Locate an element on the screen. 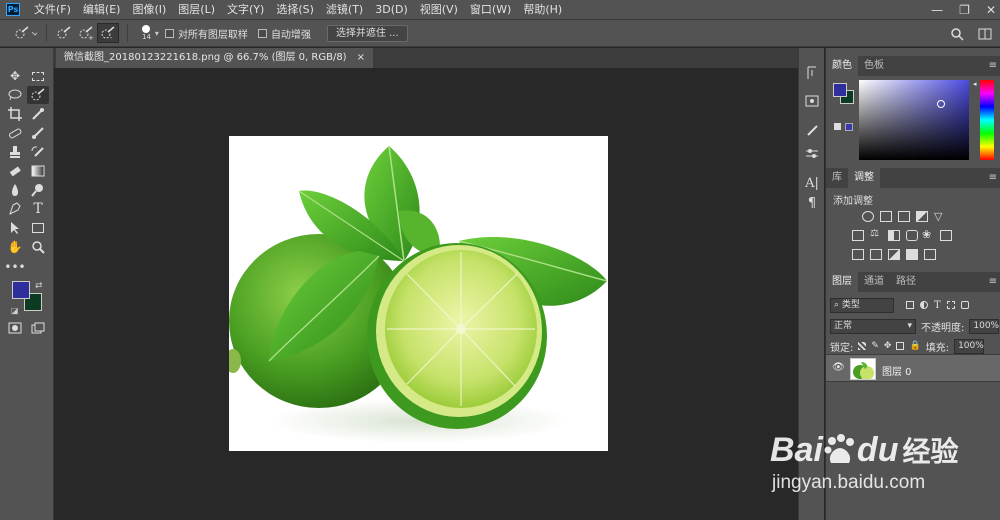 The width and height of the screenshot is (1000, 520). pen-tool-icon is located at coordinates (15, 209).